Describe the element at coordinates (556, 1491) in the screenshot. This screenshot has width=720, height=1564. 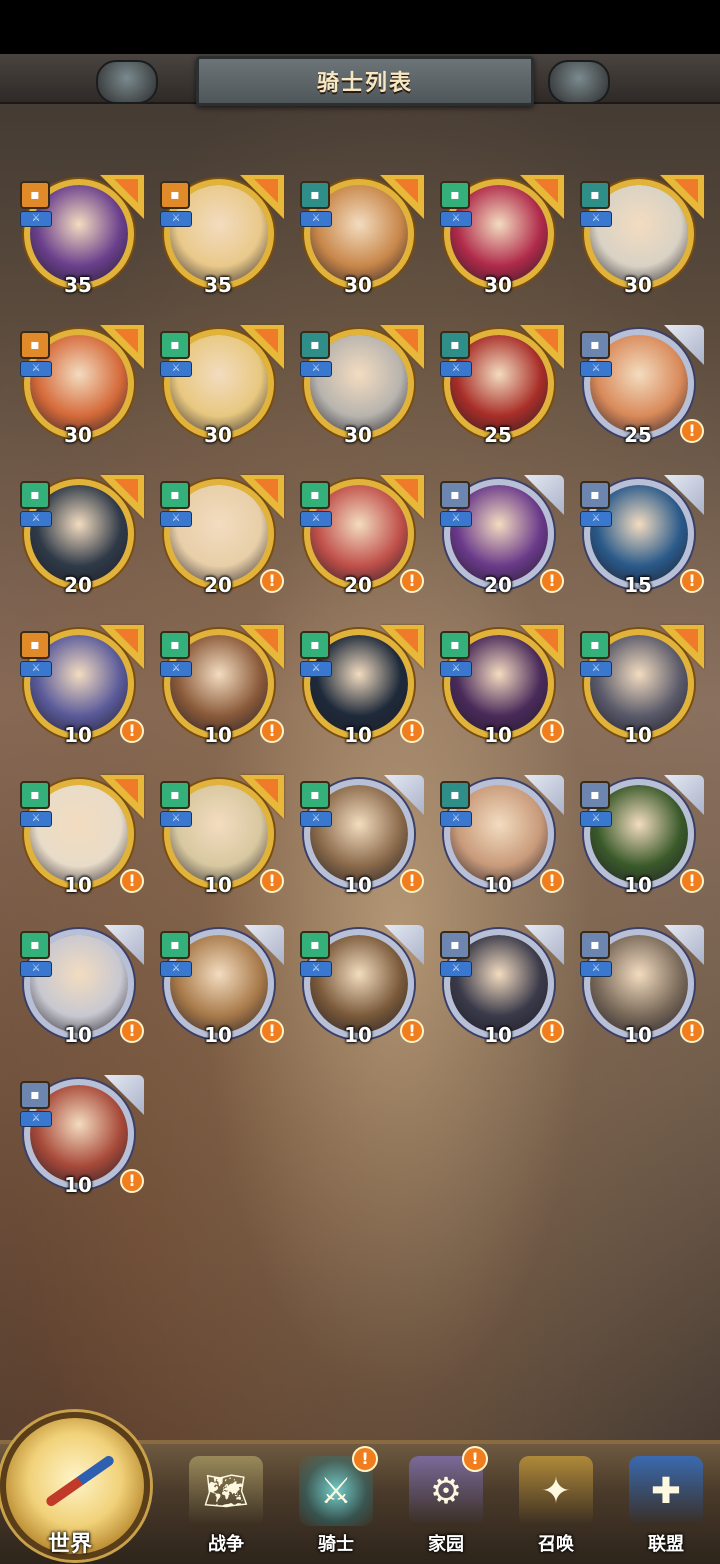
I see `summon-icon: ✦` at that location.